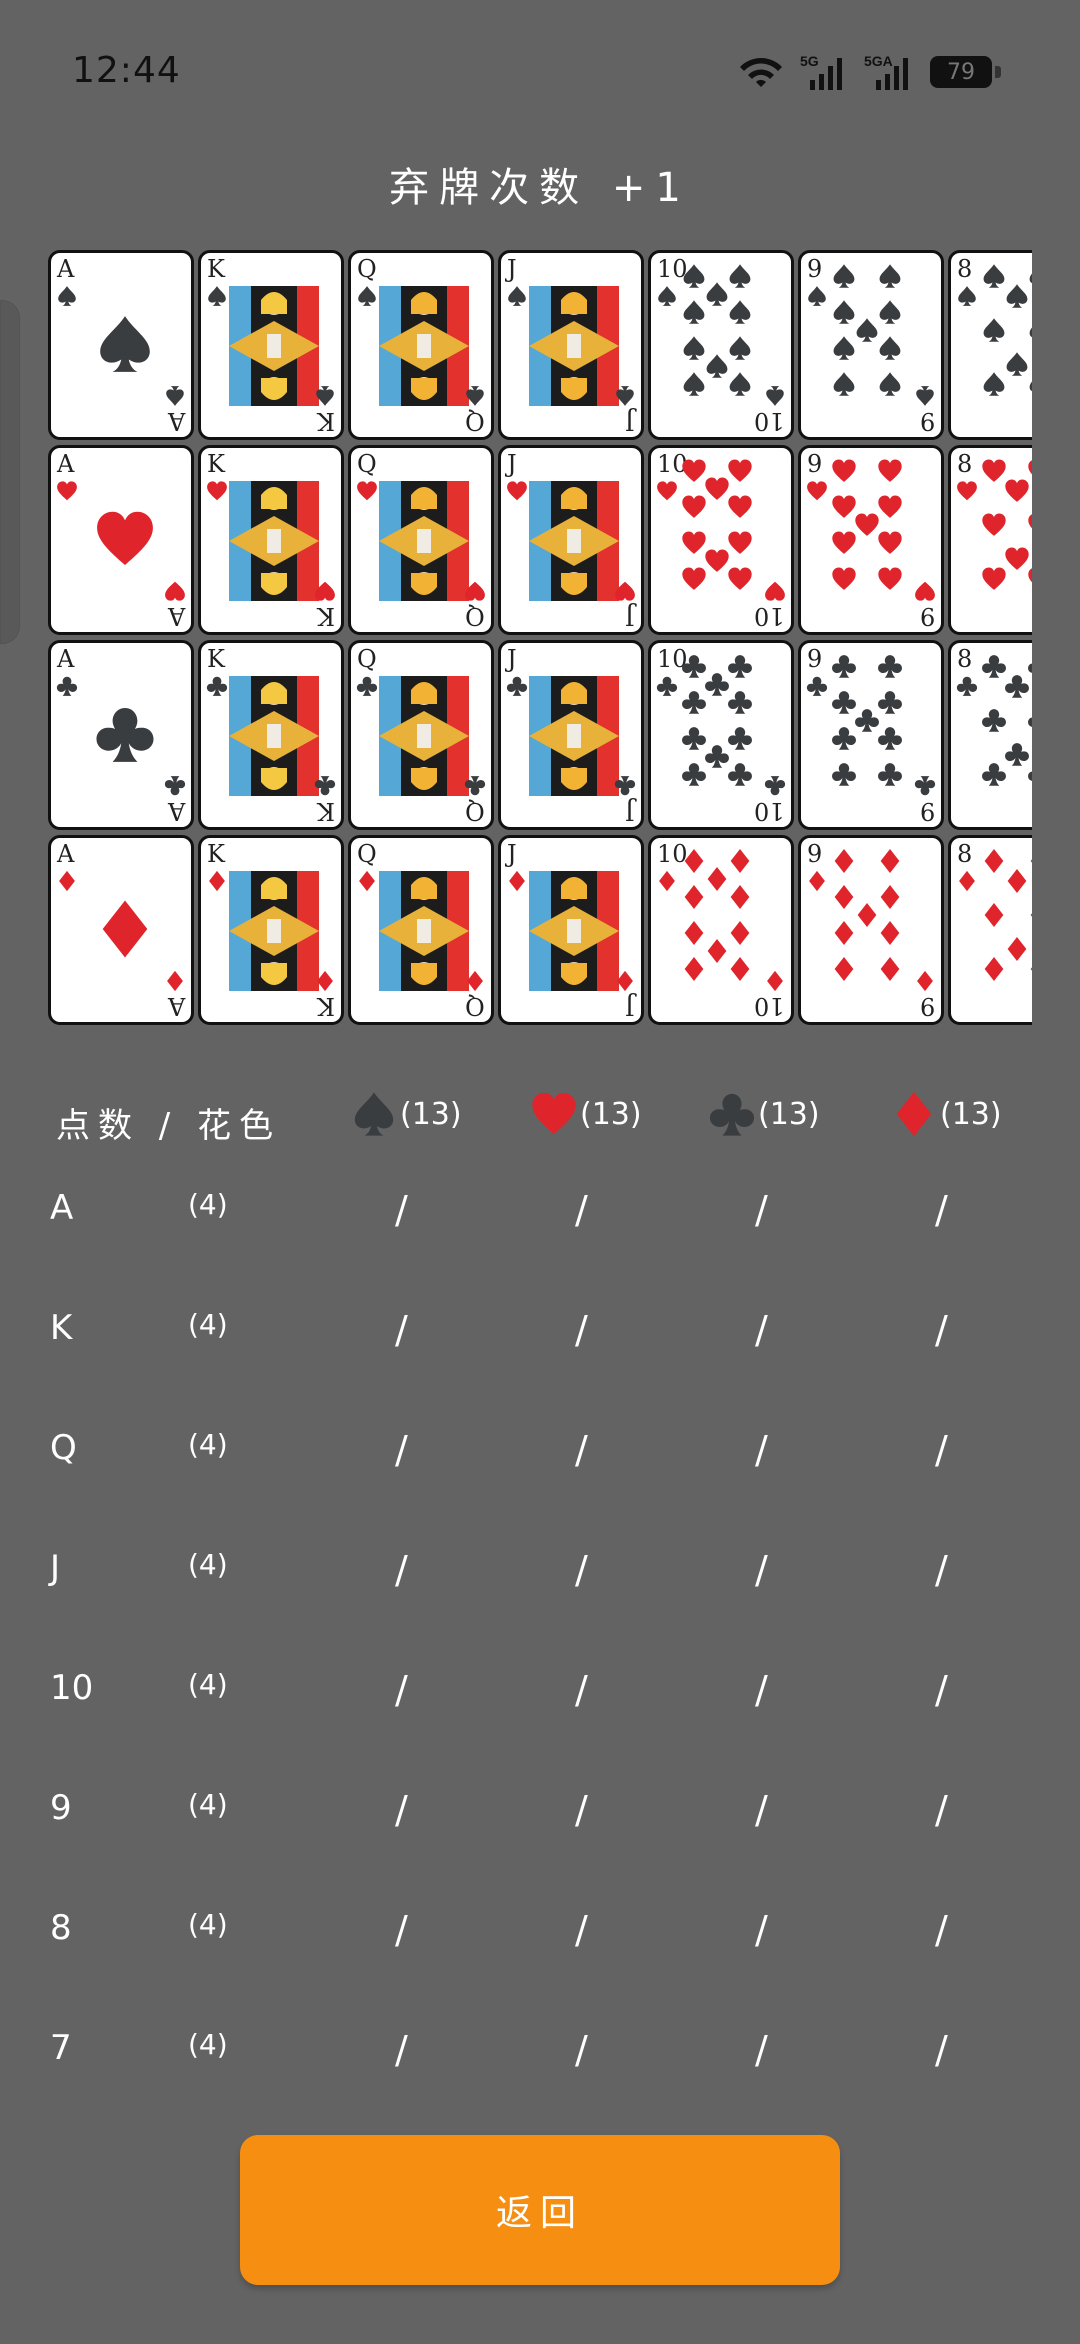  I want to click on battery-level: 79, so click(961, 72).